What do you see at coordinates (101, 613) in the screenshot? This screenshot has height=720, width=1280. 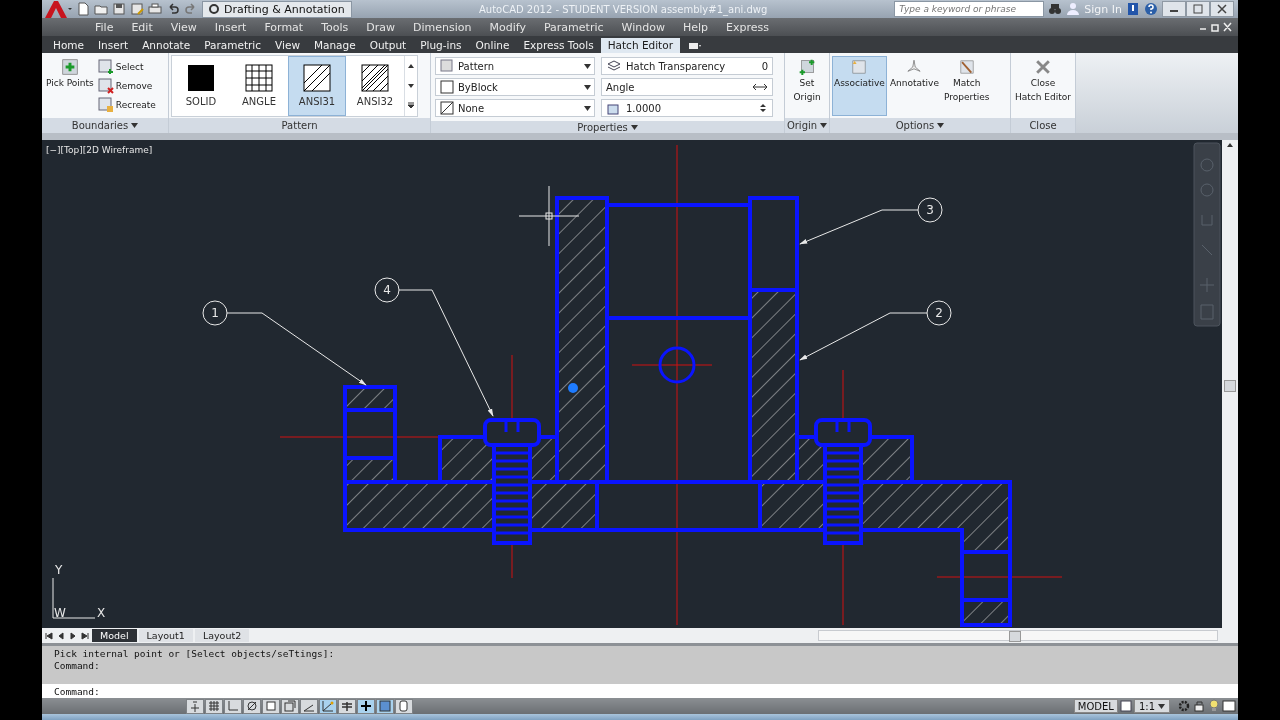 I see `ucs-axis-label: X` at bounding box center [101, 613].